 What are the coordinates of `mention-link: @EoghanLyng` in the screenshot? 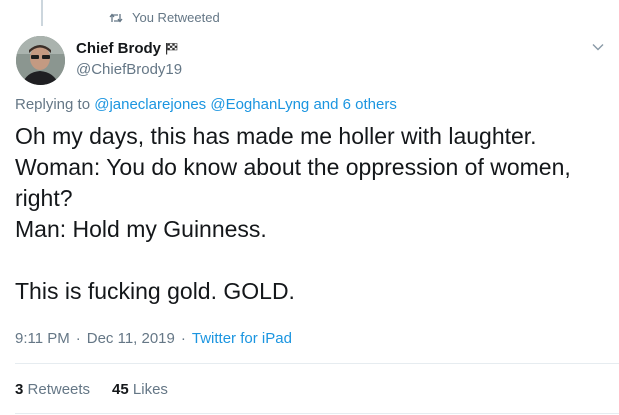 It's located at (259, 104).